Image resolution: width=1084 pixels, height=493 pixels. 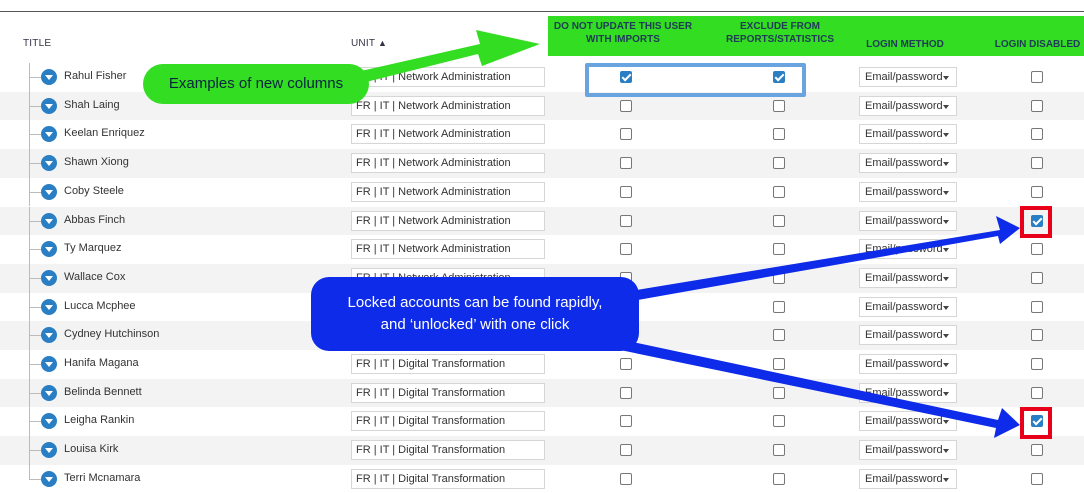 I want to click on locked-highlight-abbas, so click(x=1036, y=222).